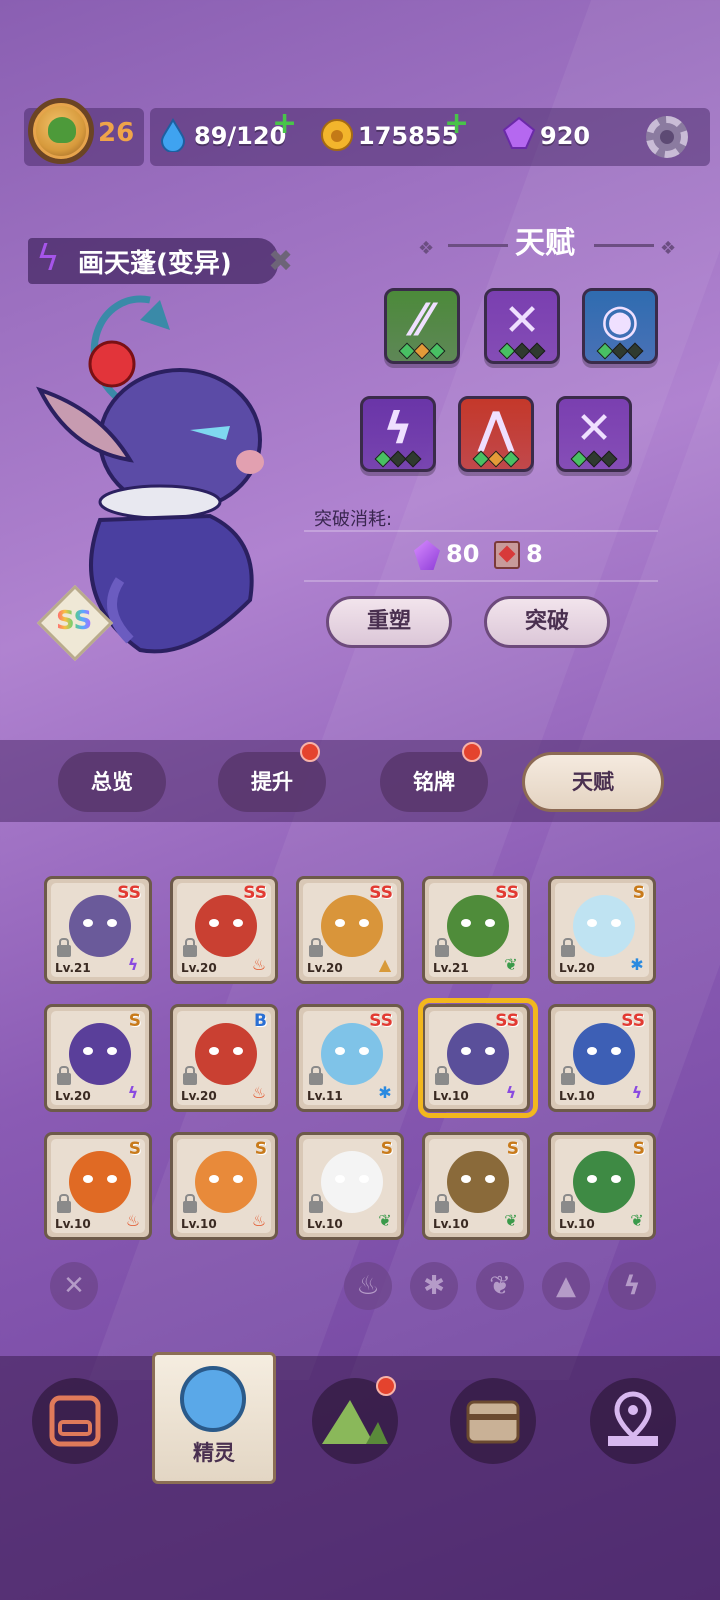 The image size is (720, 1600). Describe the element at coordinates (385, 964) in the screenshot. I see `earth-element-icon: ▲` at that location.